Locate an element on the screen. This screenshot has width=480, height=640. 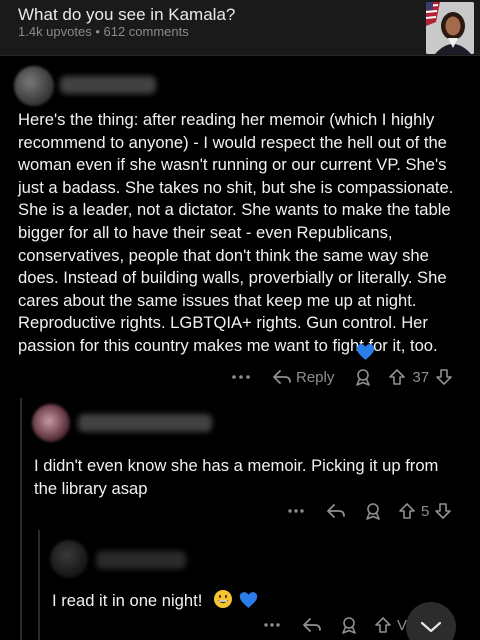
comment-actions: Vo is located at coordinates (339, 625).